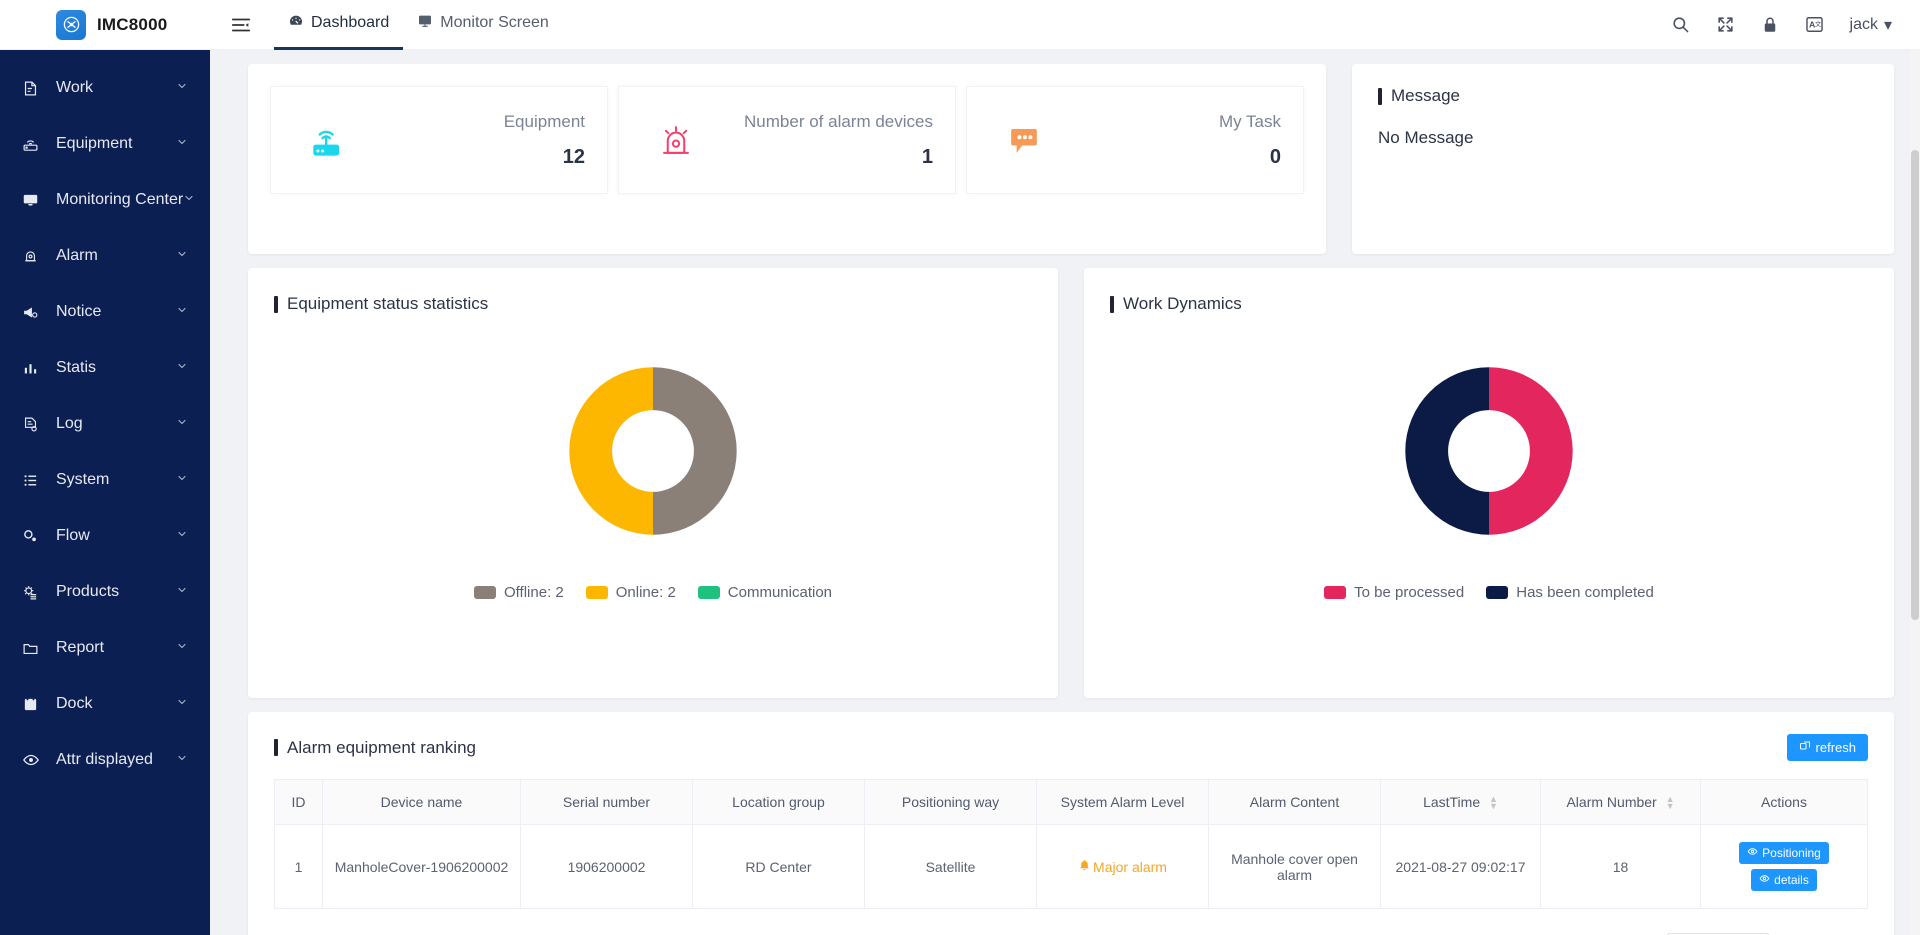 The width and height of the screenshot is (1920, 935). What do you see at coordinates (778, 867) in the screenshot?
I see `cell-location-group: RD Center` at bounding box center [778, 867].